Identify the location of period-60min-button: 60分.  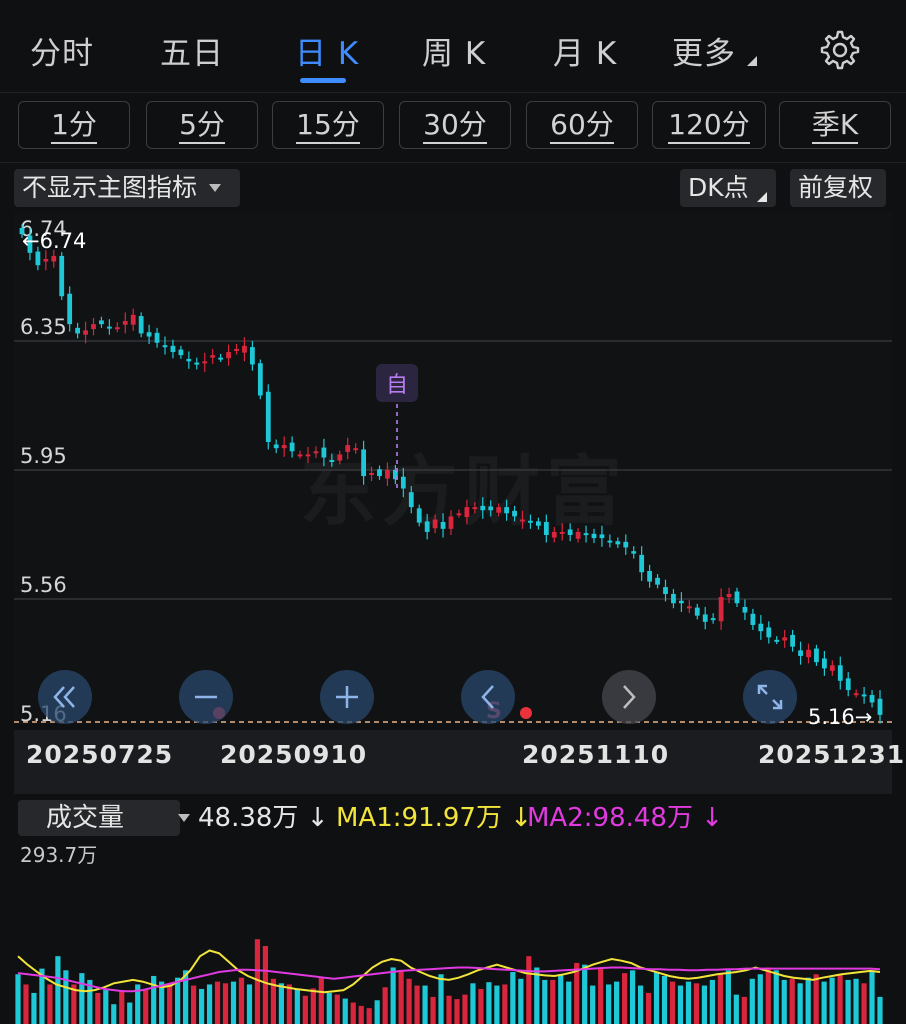
(582, 125).